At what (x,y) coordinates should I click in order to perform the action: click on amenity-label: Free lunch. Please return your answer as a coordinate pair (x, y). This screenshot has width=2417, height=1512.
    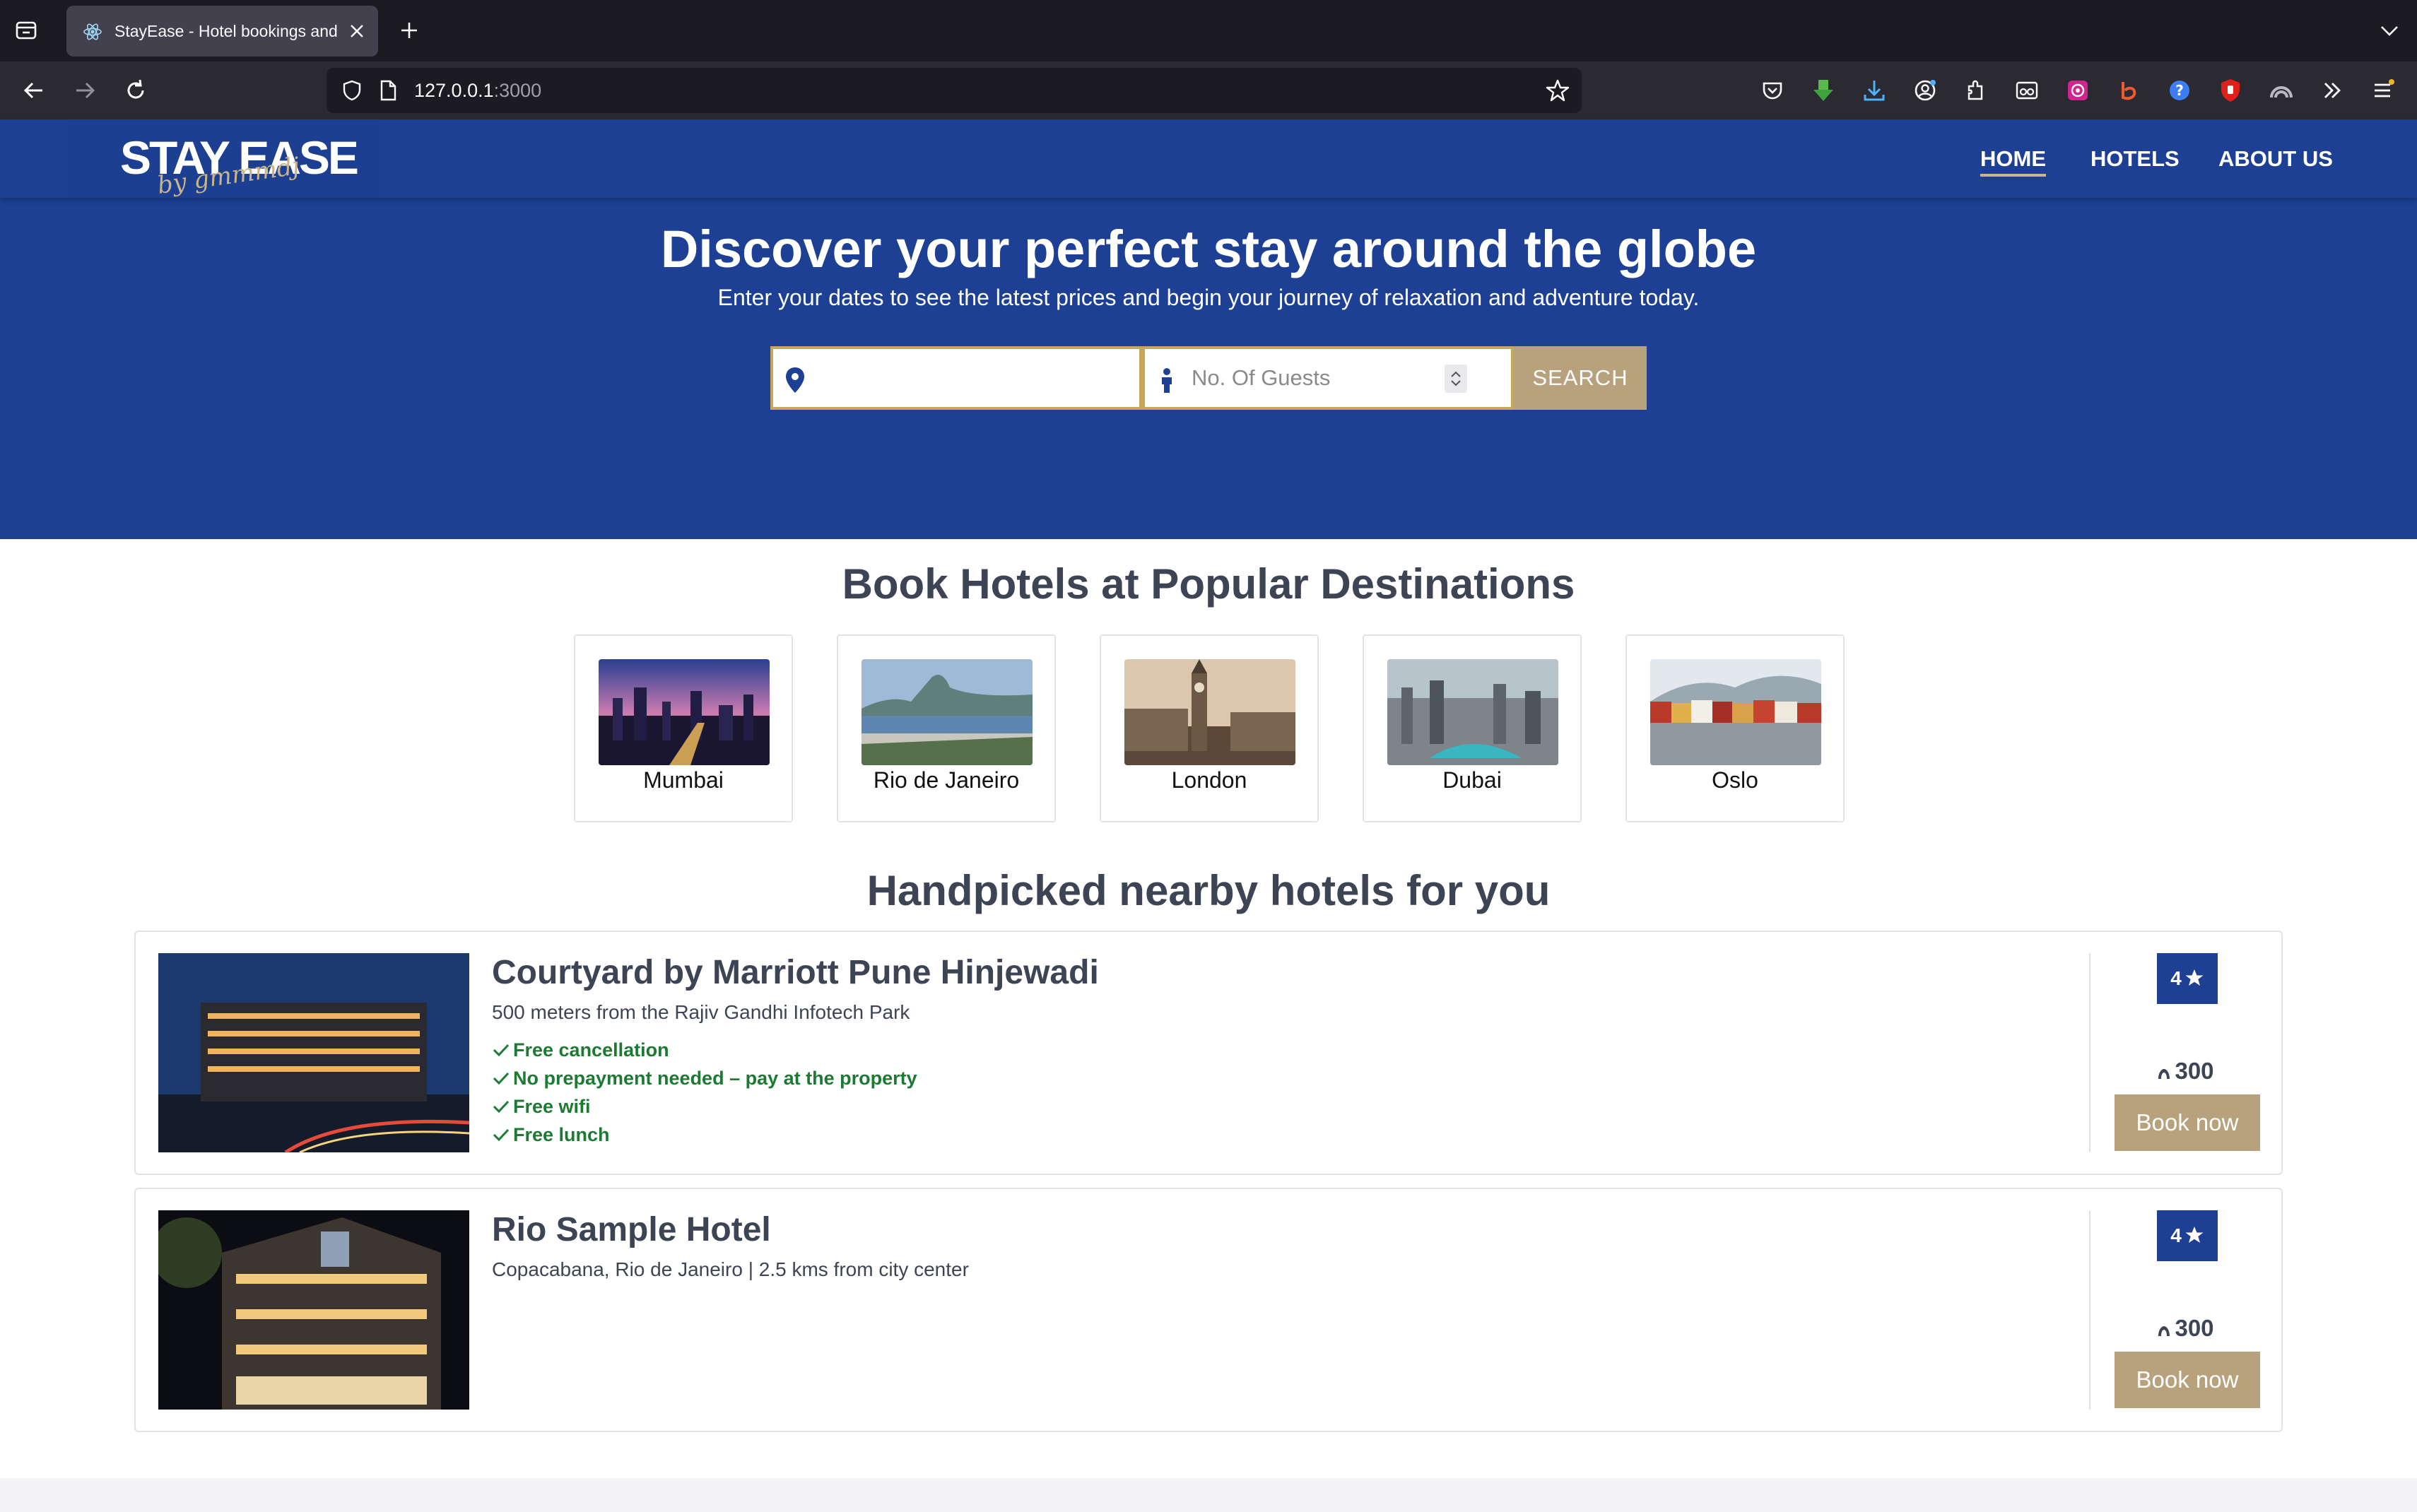
    Looking at the image, I should click on (561, 1134).